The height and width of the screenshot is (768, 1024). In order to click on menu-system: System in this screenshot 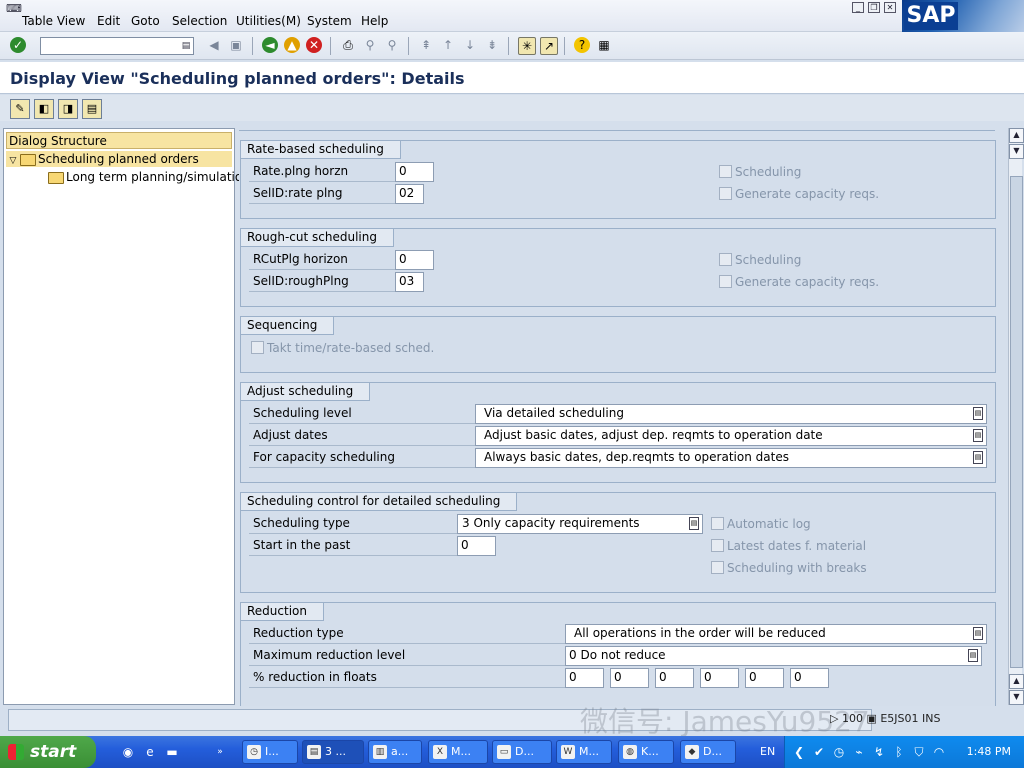, I will do `click(329, 21)`.